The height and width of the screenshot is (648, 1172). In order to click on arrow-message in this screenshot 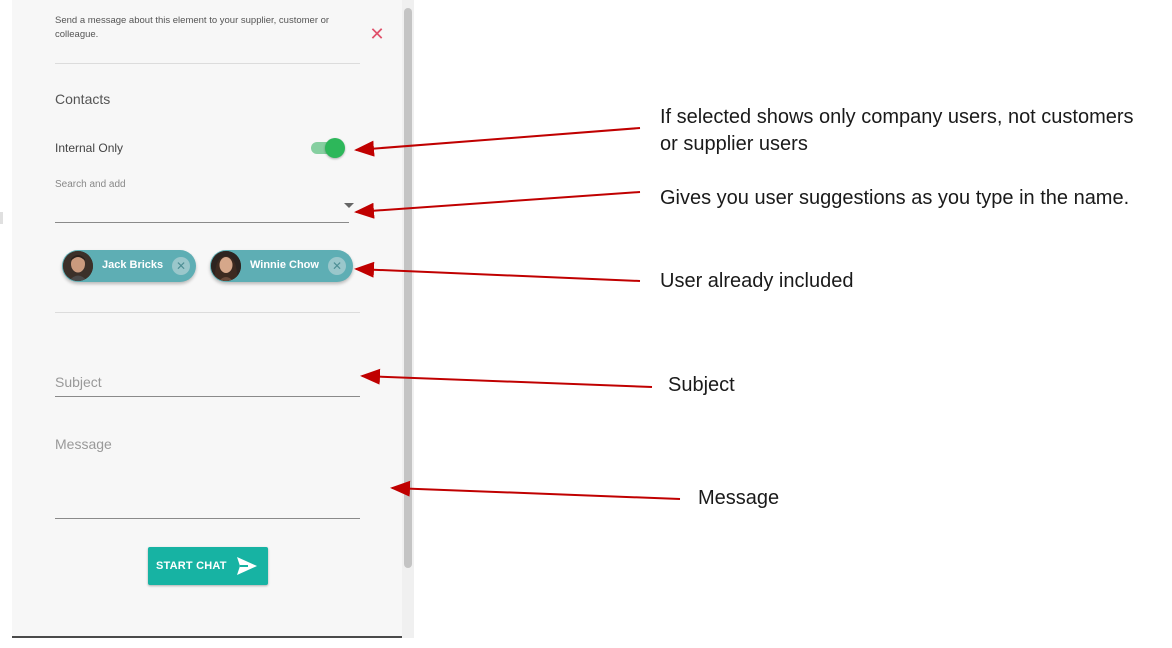, I will do `click(535, 490)`.